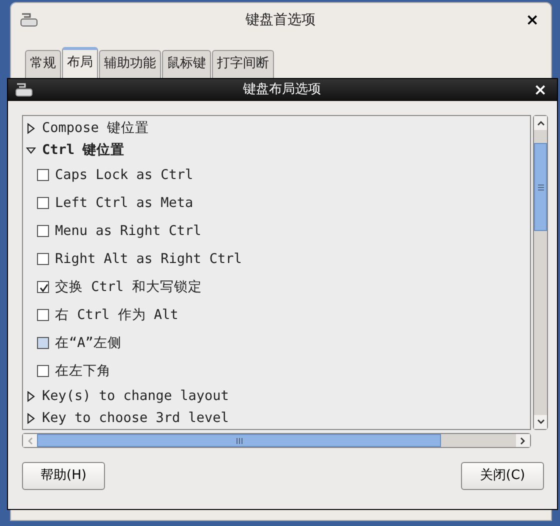 This screenshot has width=560, height=526. I want to click on tab: 辅助功能, so click(130, 64).